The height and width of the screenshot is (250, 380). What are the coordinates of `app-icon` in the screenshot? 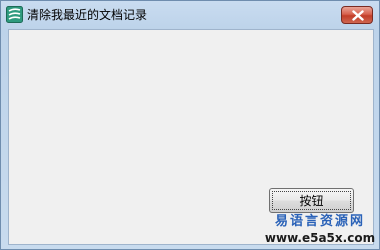 It's located at (14, 14).